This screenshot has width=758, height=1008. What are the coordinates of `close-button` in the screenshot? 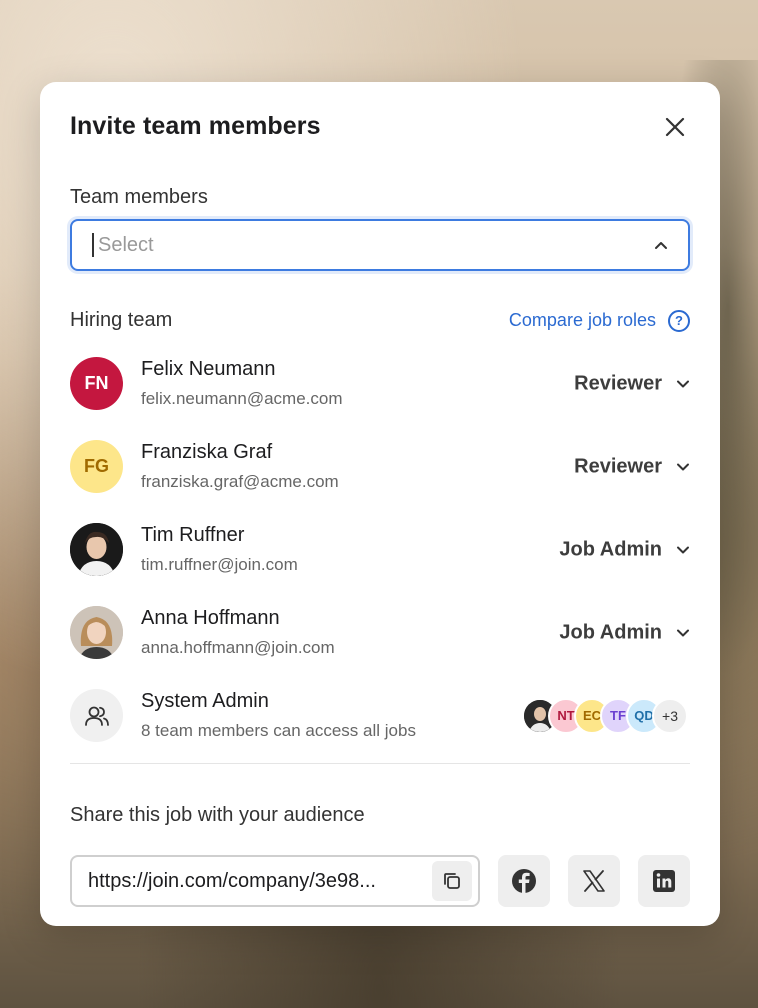 It's located at (675, 127).